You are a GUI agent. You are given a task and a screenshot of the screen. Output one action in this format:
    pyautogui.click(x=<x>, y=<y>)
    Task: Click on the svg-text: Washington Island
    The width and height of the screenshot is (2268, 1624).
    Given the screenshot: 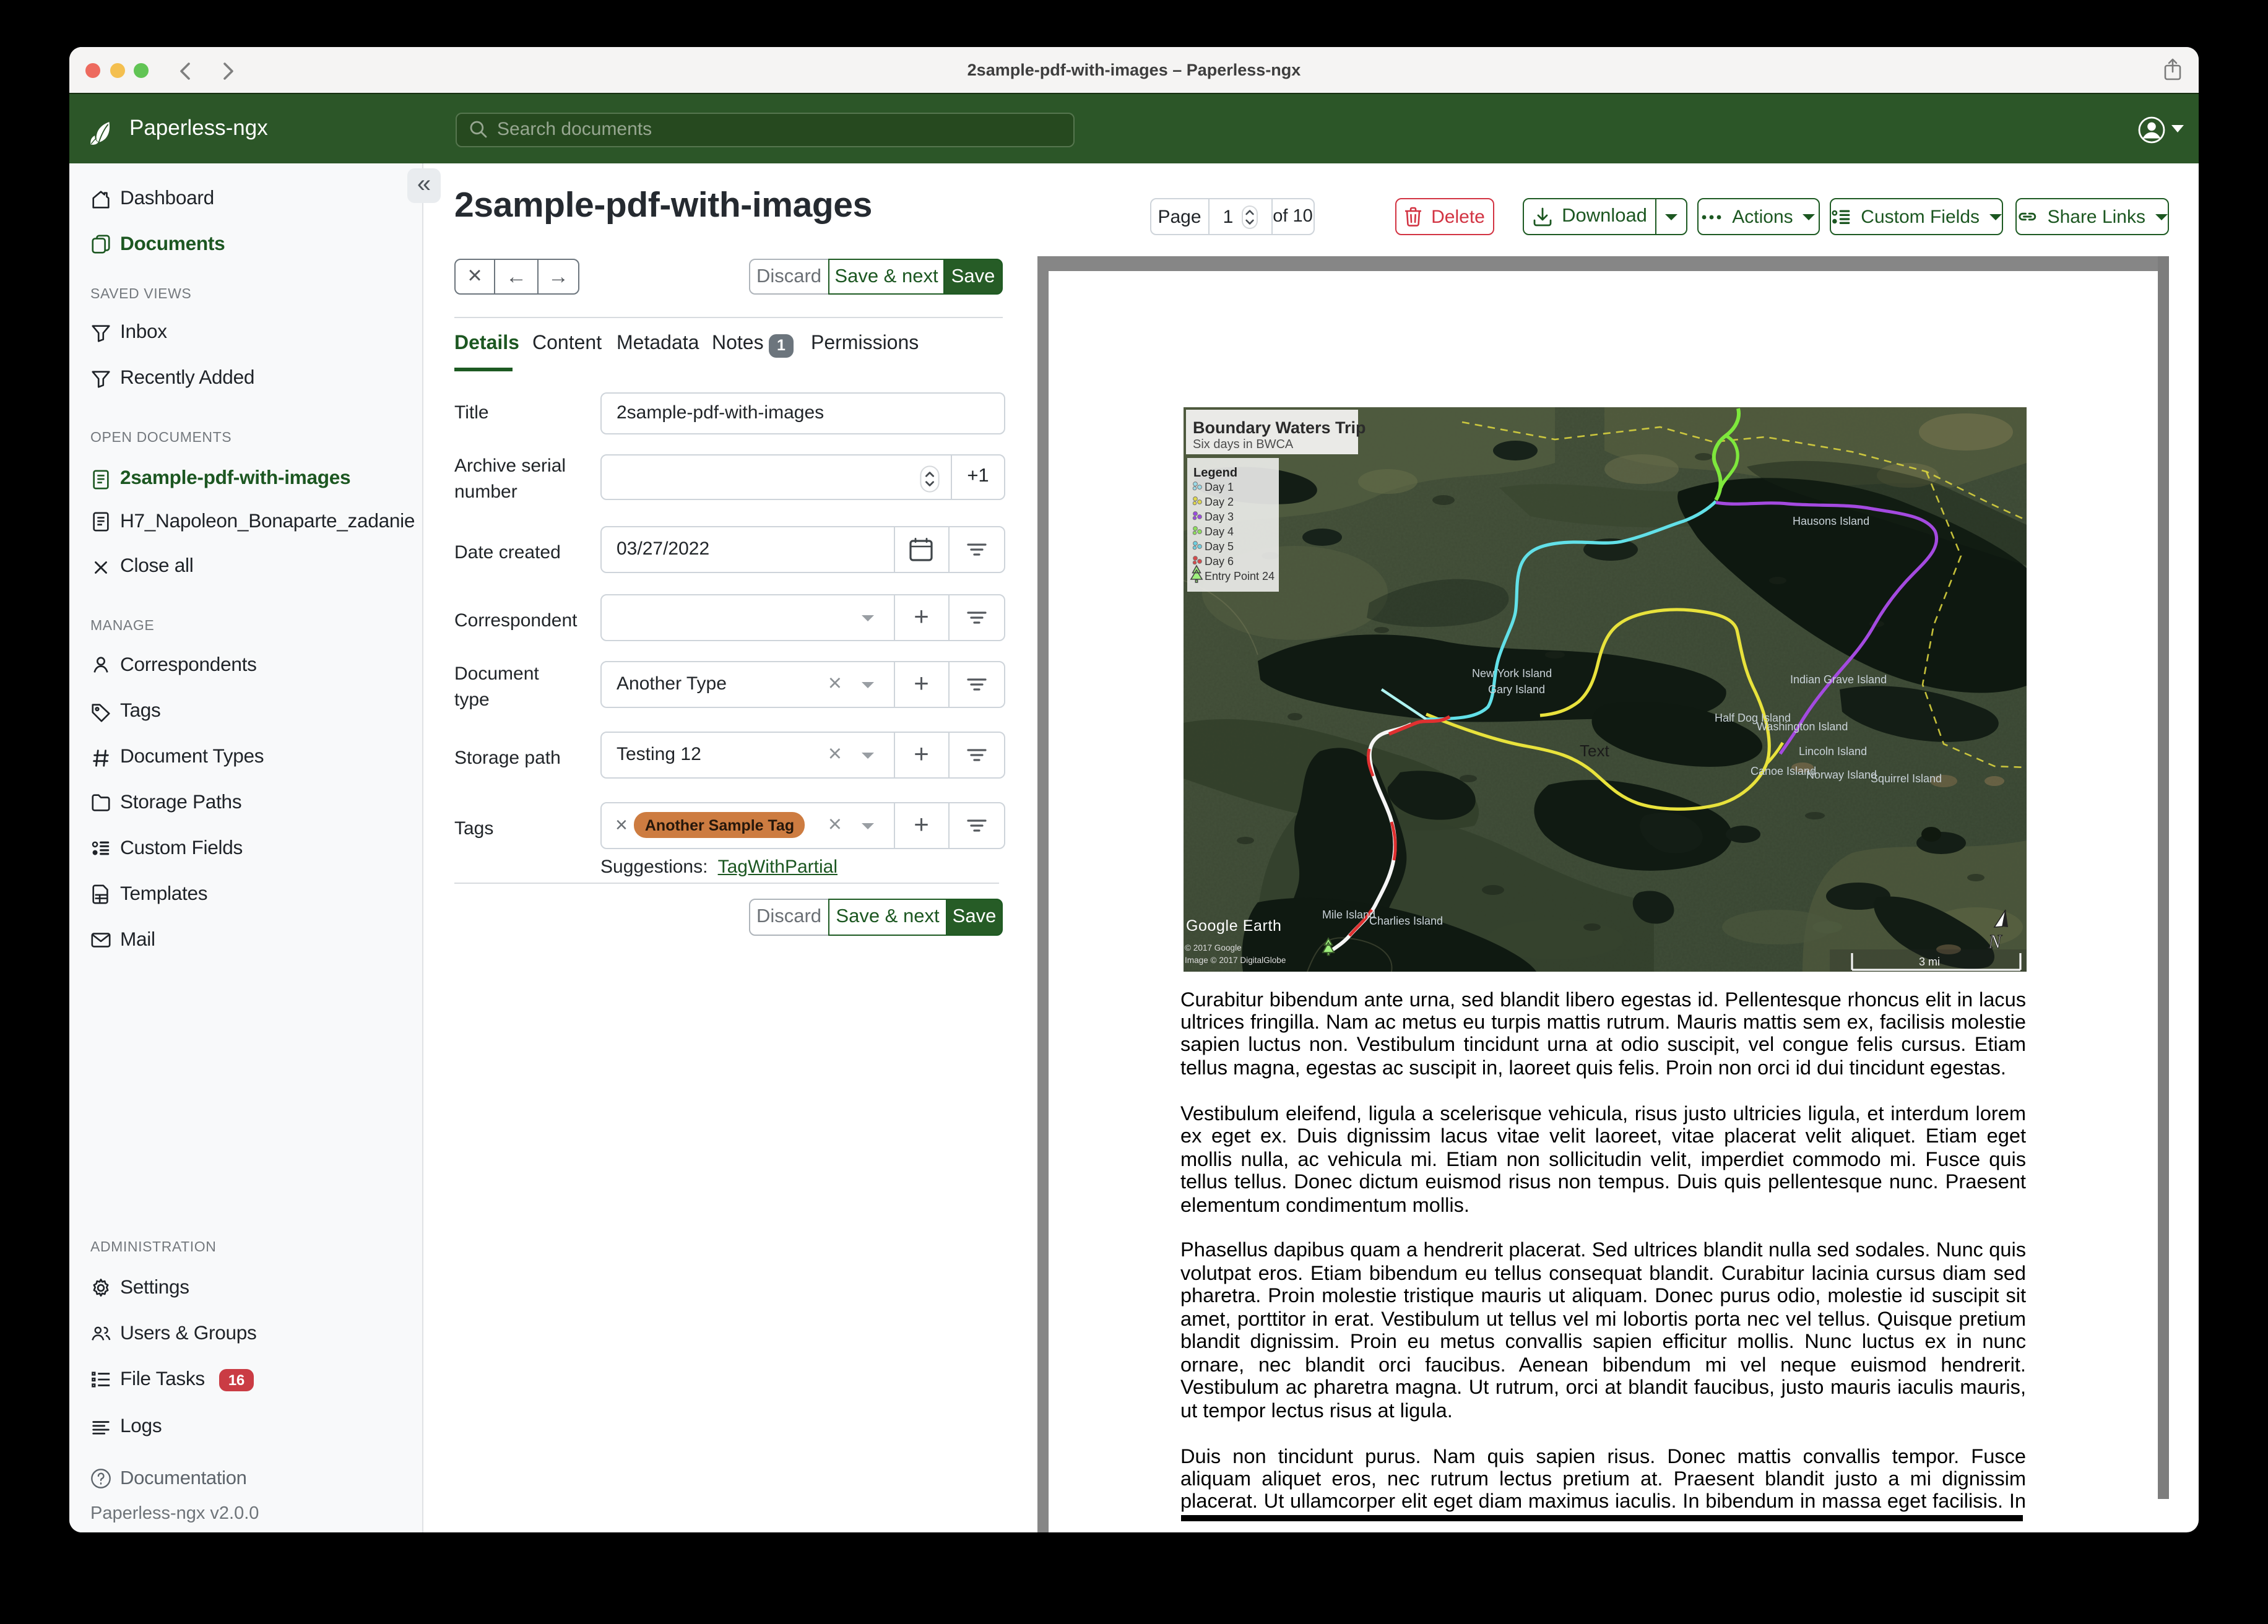 What is the action you would take?
    pyautogui.click(x=1801, y=726)
    